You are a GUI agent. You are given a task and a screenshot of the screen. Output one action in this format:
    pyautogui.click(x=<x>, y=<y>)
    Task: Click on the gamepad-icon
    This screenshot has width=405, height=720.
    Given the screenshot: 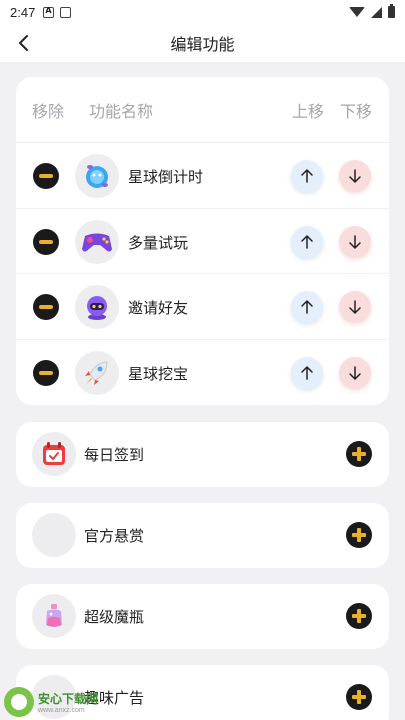 What is the action you would take?
    pyautogui.click(x=97, y=241)
    